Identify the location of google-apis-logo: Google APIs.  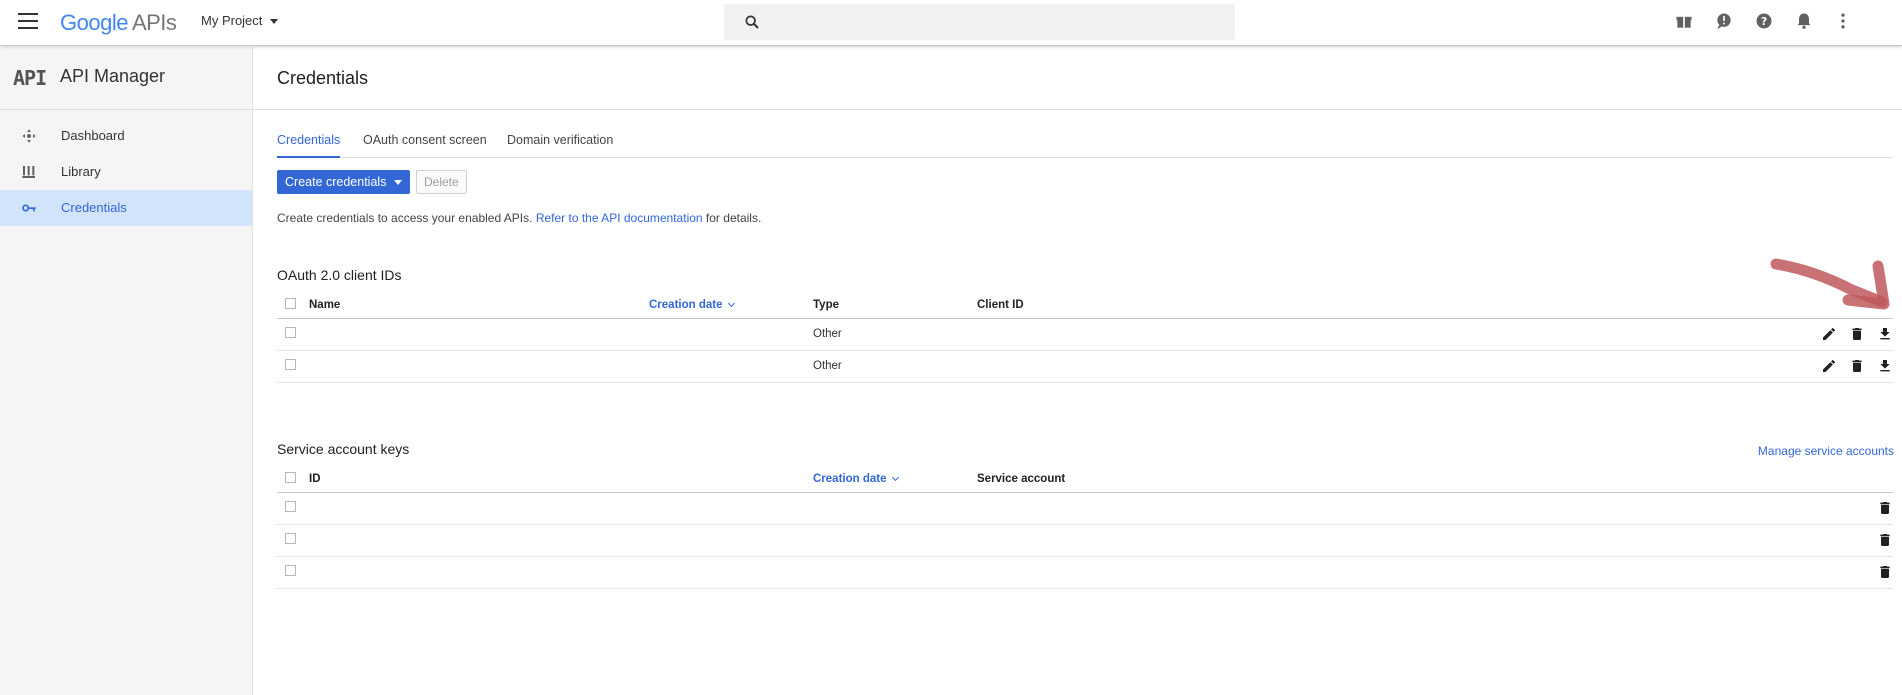
(118, 23).